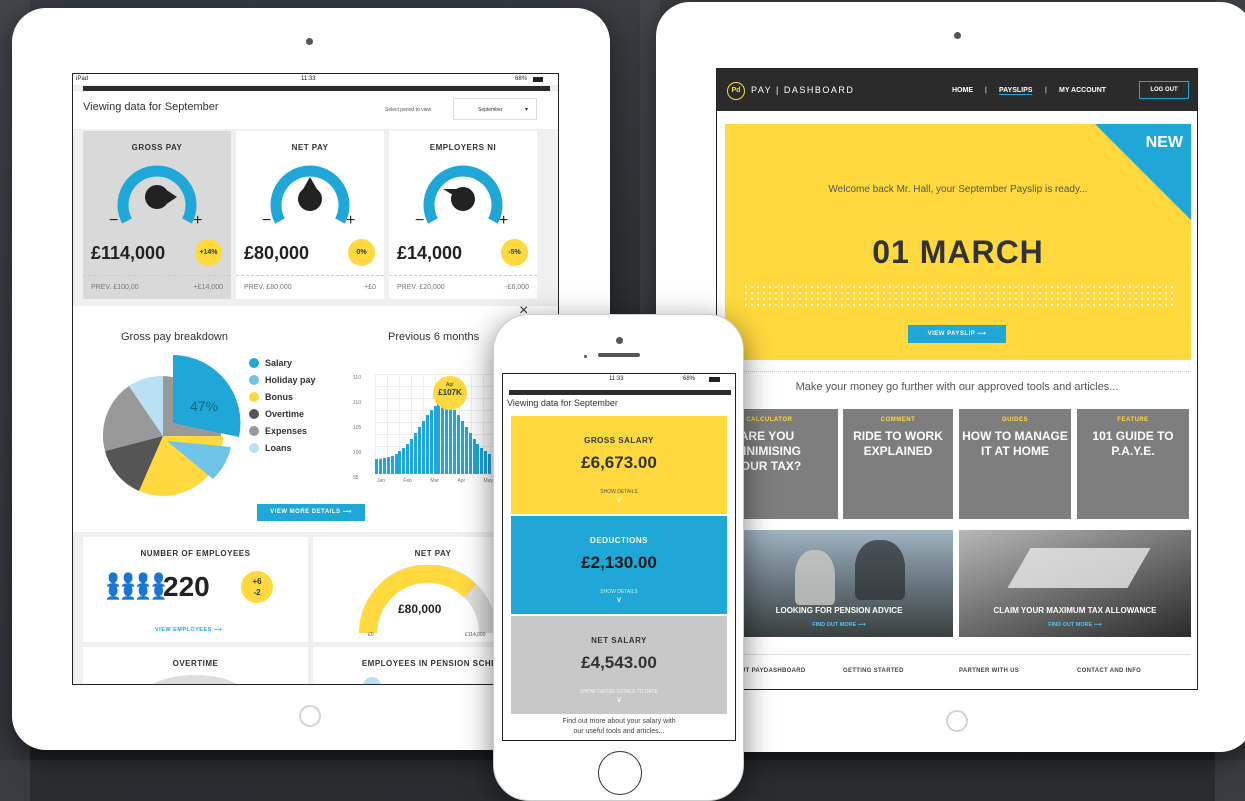 The image size is (1245, 801). What do you see at coordinates (1075, 610) in the screenshot?
I see `photo-title: CLAIM YOUR MAXIMUM TAX ALLOWANCE` at bounding box center [1075, 610].